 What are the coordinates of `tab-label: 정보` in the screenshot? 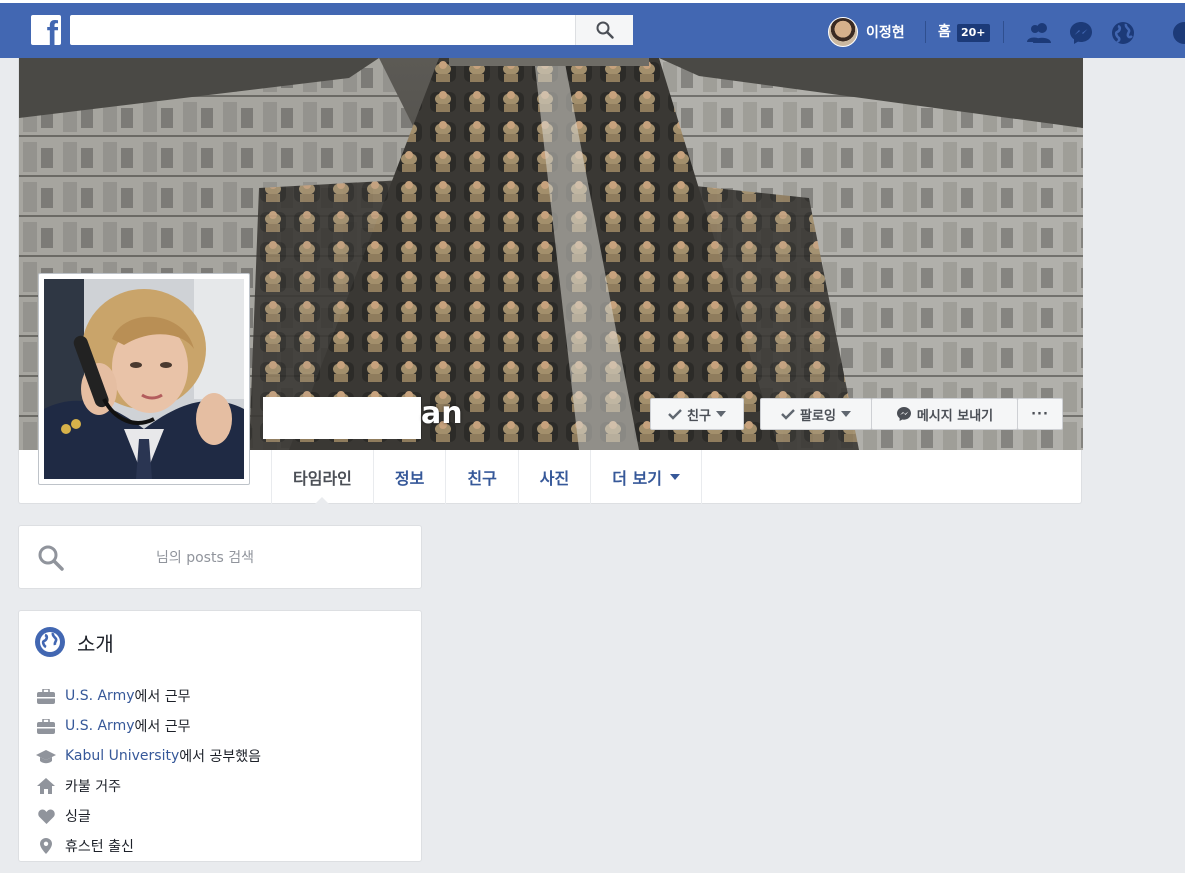 It's located at (409, 478).